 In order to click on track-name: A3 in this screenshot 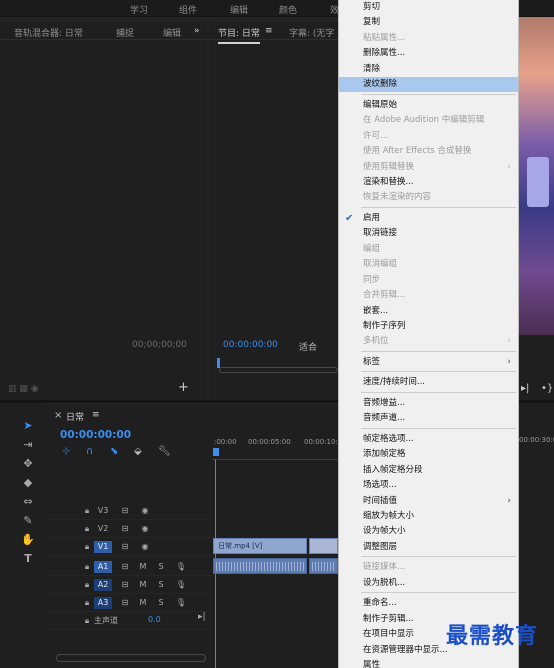, I will do `click(103, 603)`.